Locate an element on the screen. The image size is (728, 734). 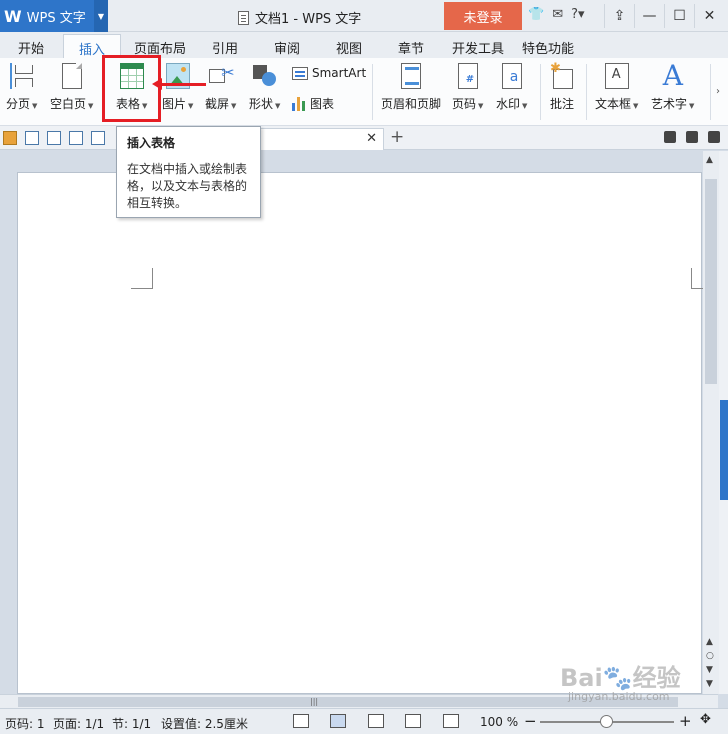
page-number-button: 页码▼ is located at coordinates (467, 87).